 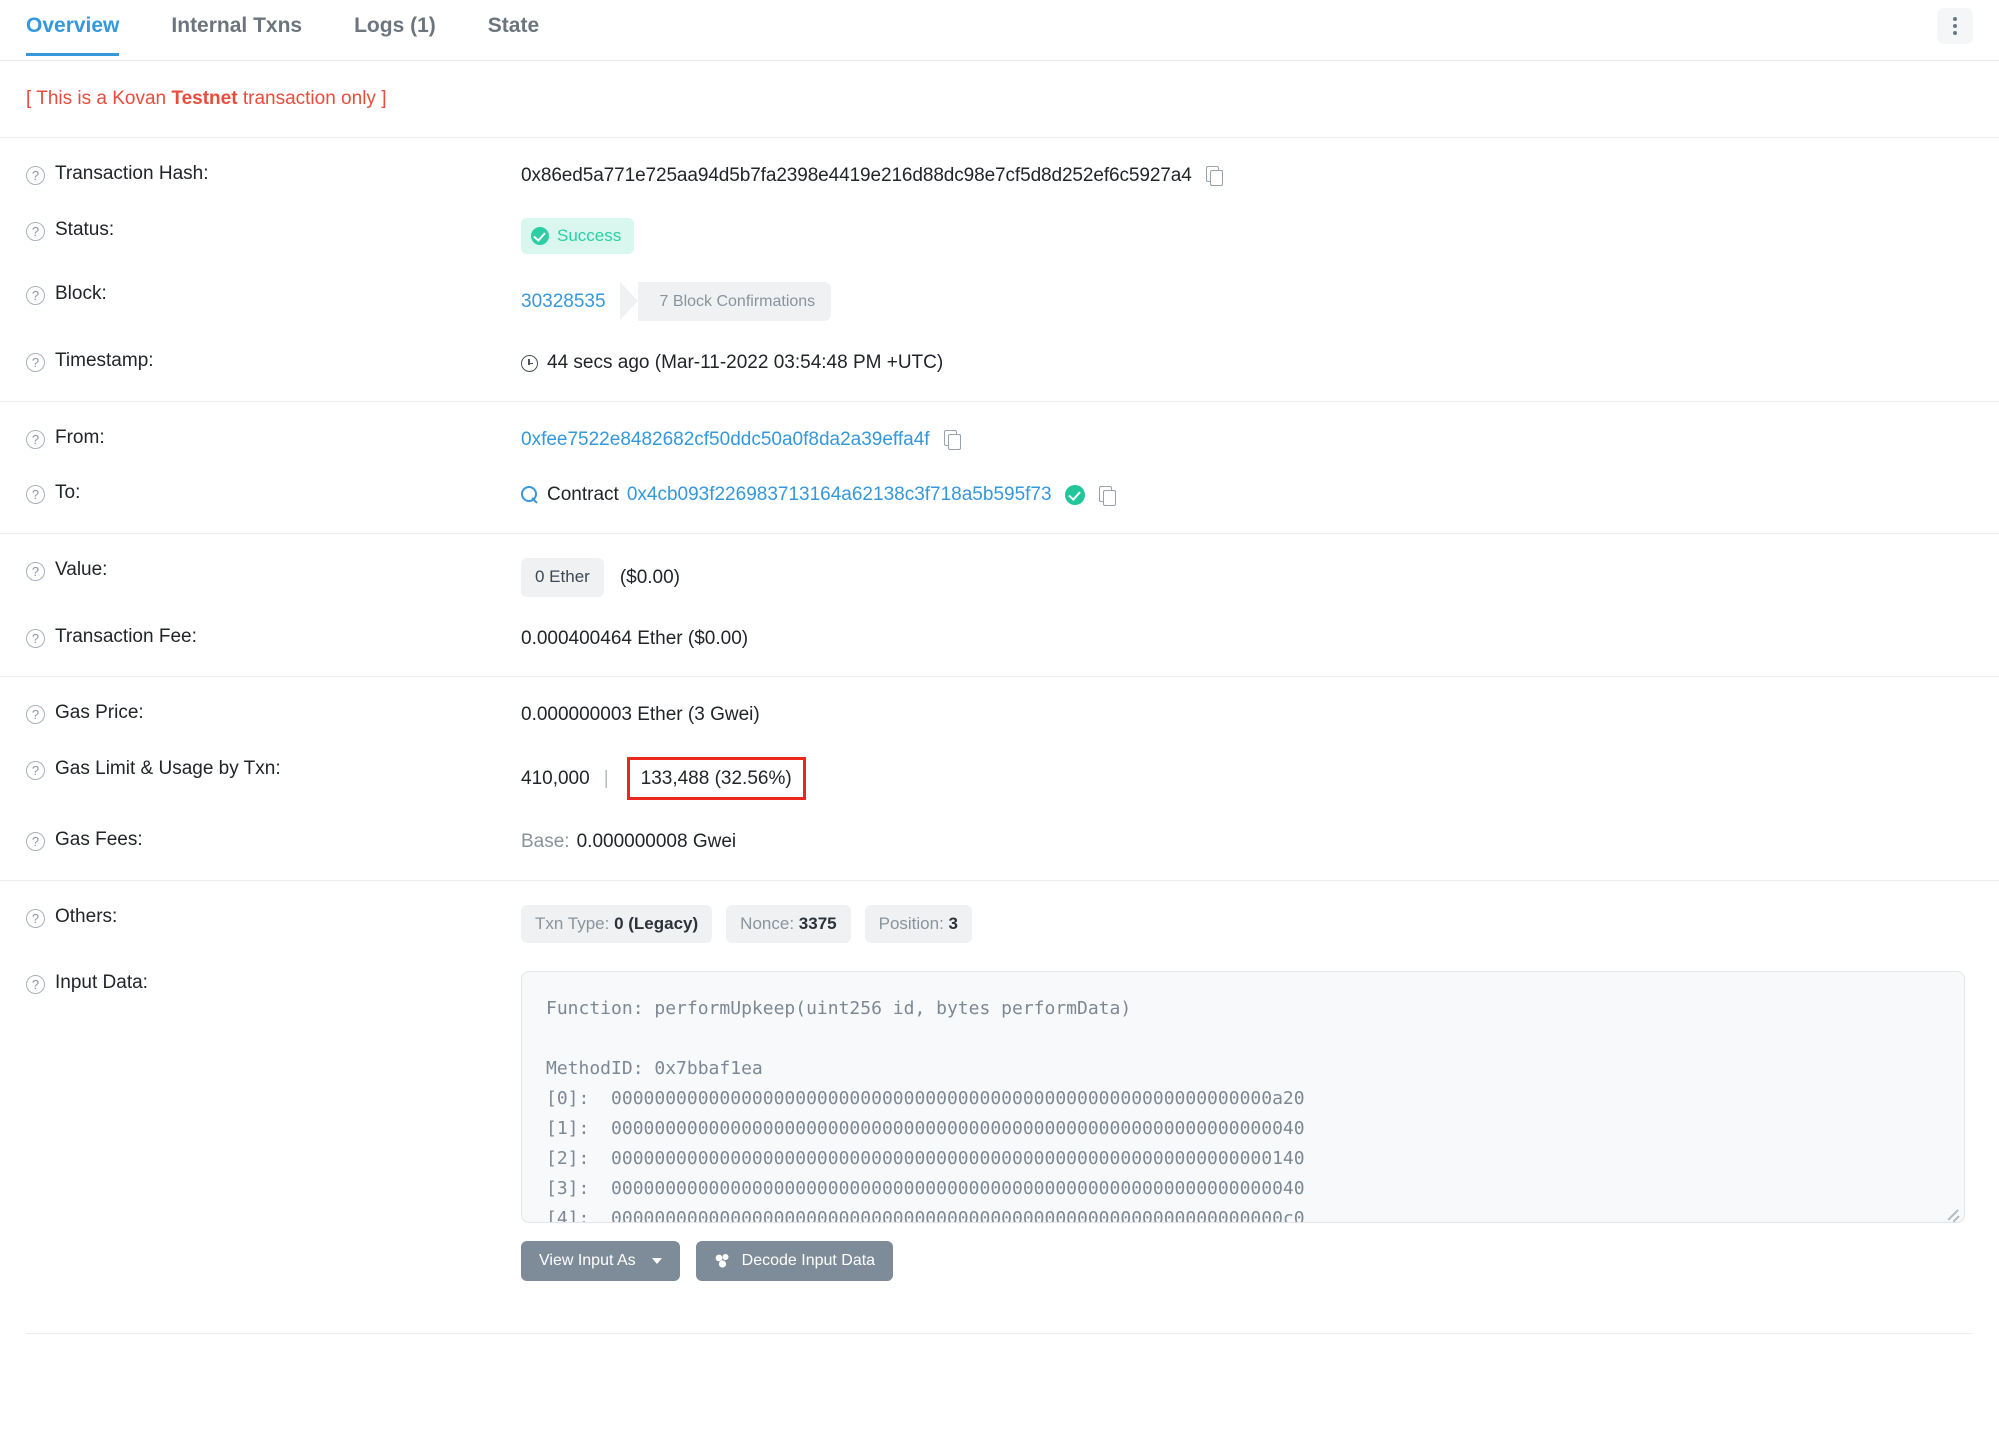 What do you see at coordinates (808, 1261) in the screenshot?
I see `decode-input-data-label: Decode Input Data` at bounding box center [808, 1261].